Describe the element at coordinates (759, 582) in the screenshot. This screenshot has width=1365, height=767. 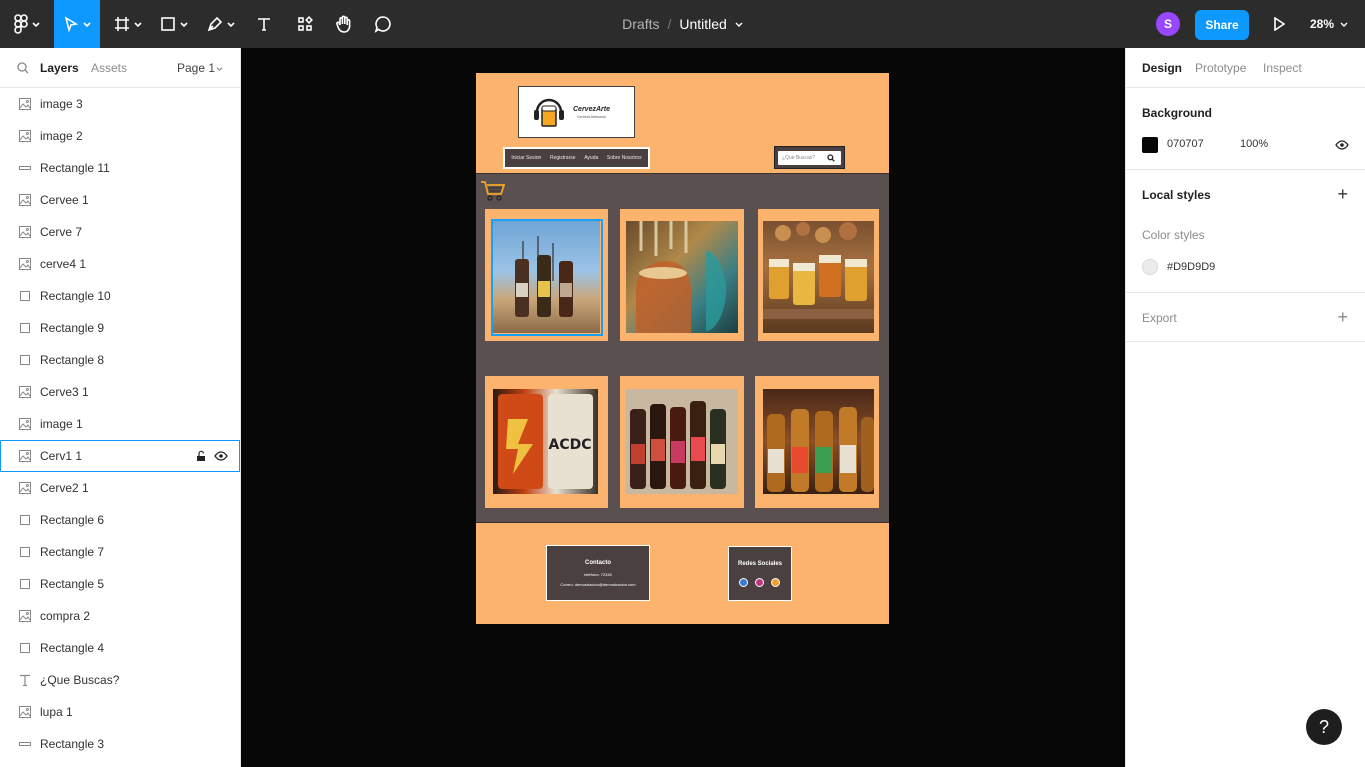
I see `instagram-icon` at that location.